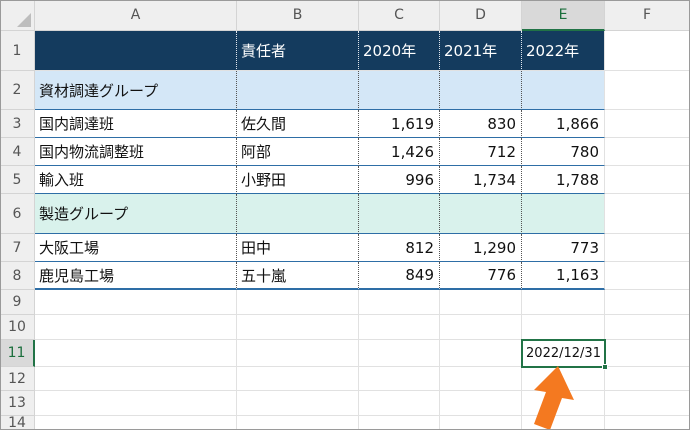 This screenshot has height=431, width=690. Describe the element at coordinates (298, 180) in the screenshot. I see `item-owner-cell: 小野田` at that location.